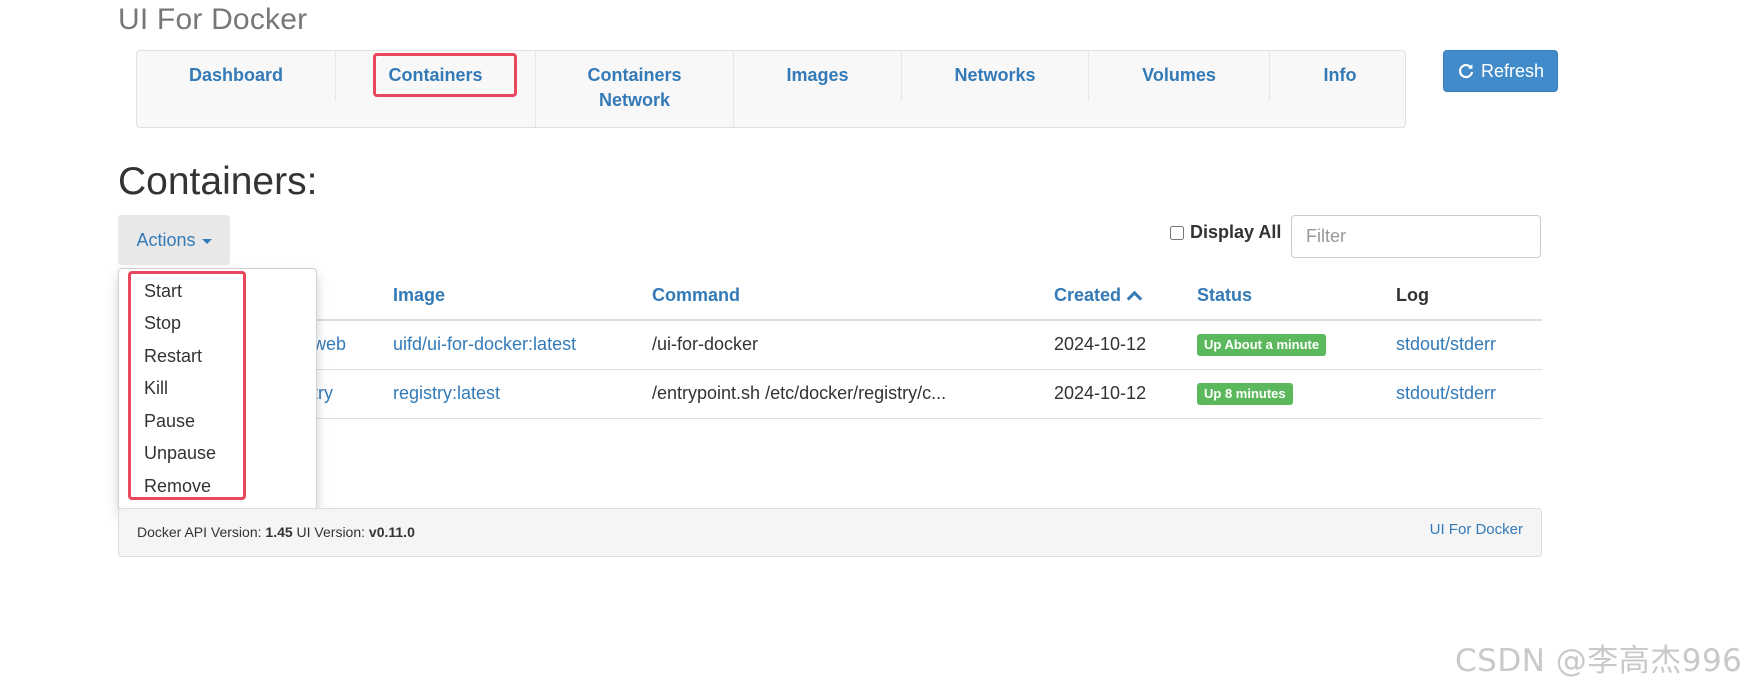  What do you see at coordinates (830, 320) in the screenshot?
I see `table-header-divider` at bounding box center [830, 320].